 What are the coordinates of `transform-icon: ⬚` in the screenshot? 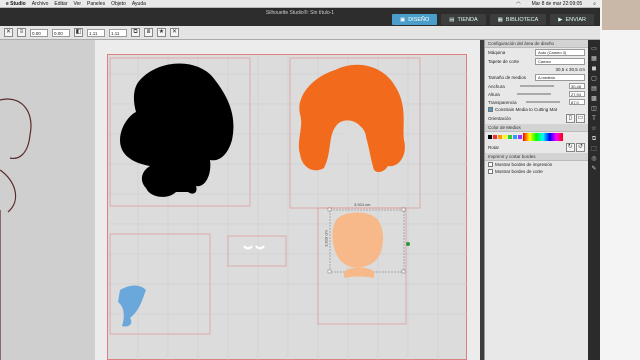 It's located at (594, 149).